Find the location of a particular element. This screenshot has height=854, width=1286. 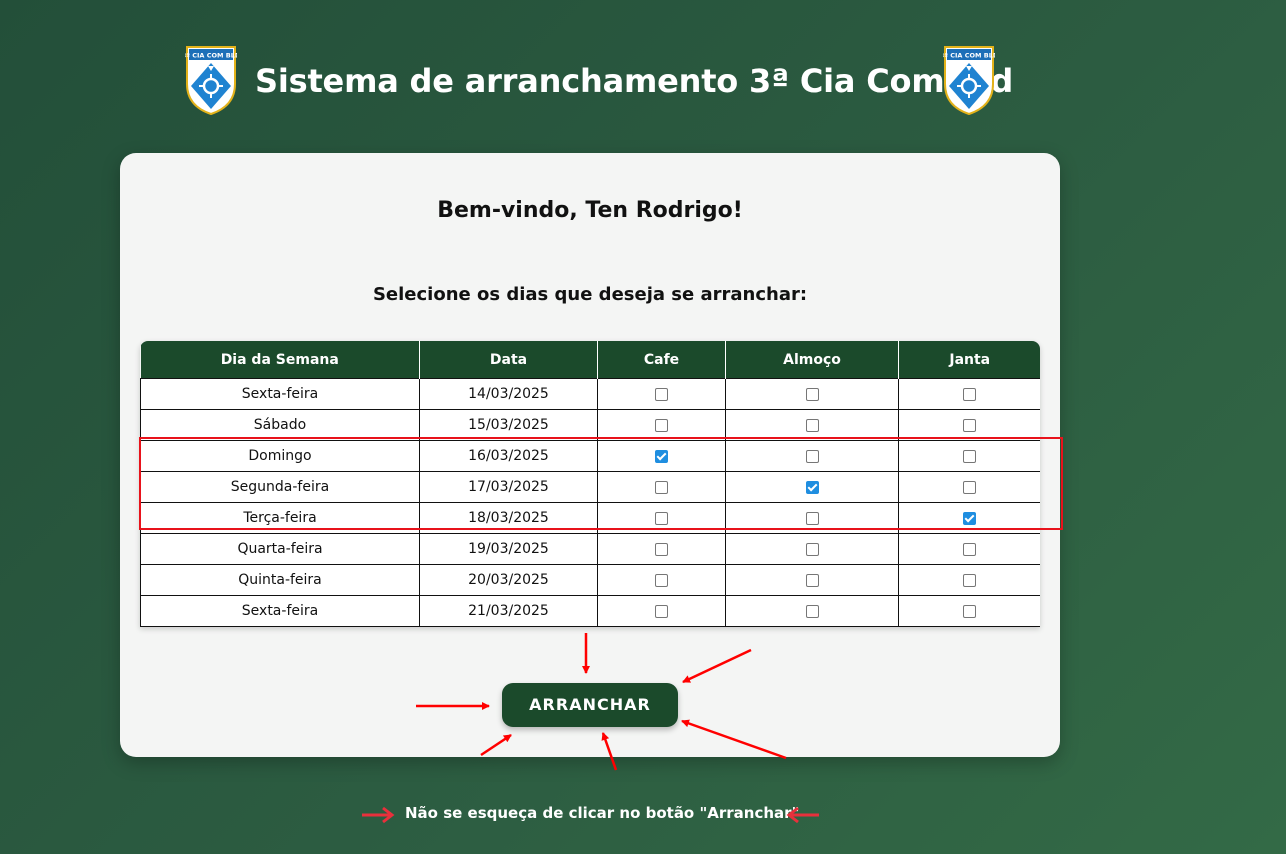

cell-day: Sábado is located at coordinates (280, 425).